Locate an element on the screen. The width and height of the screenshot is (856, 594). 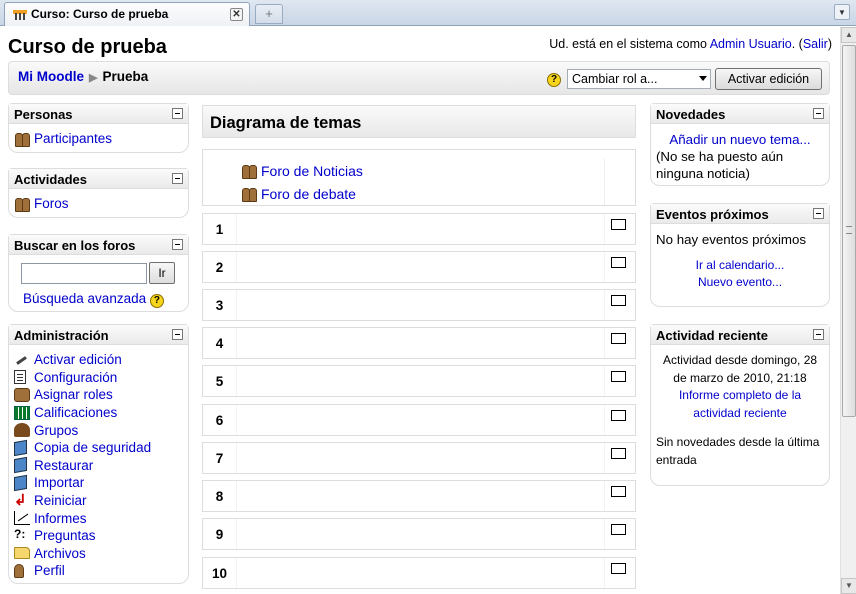
admin-link: Archivos is located at coordinates (60, 553).